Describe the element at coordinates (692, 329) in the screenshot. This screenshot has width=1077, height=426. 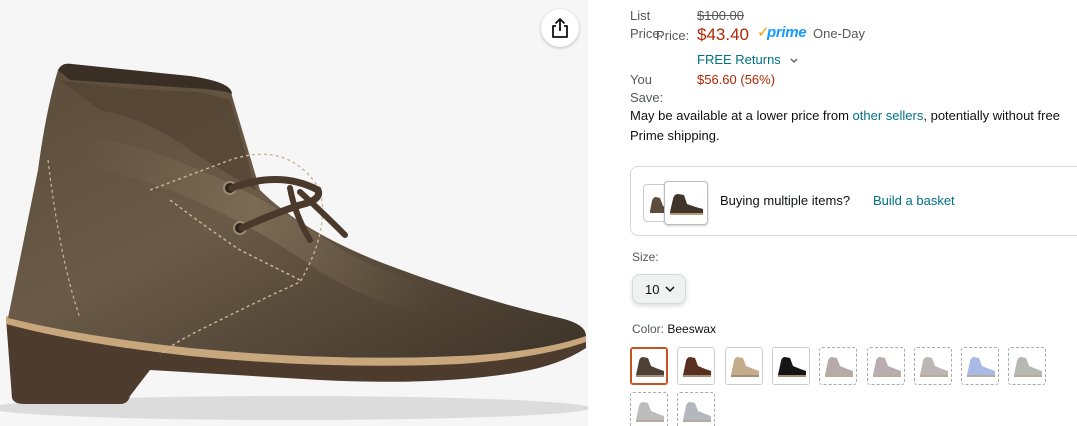
I see `color-selected-name: Beeswax` at that location.